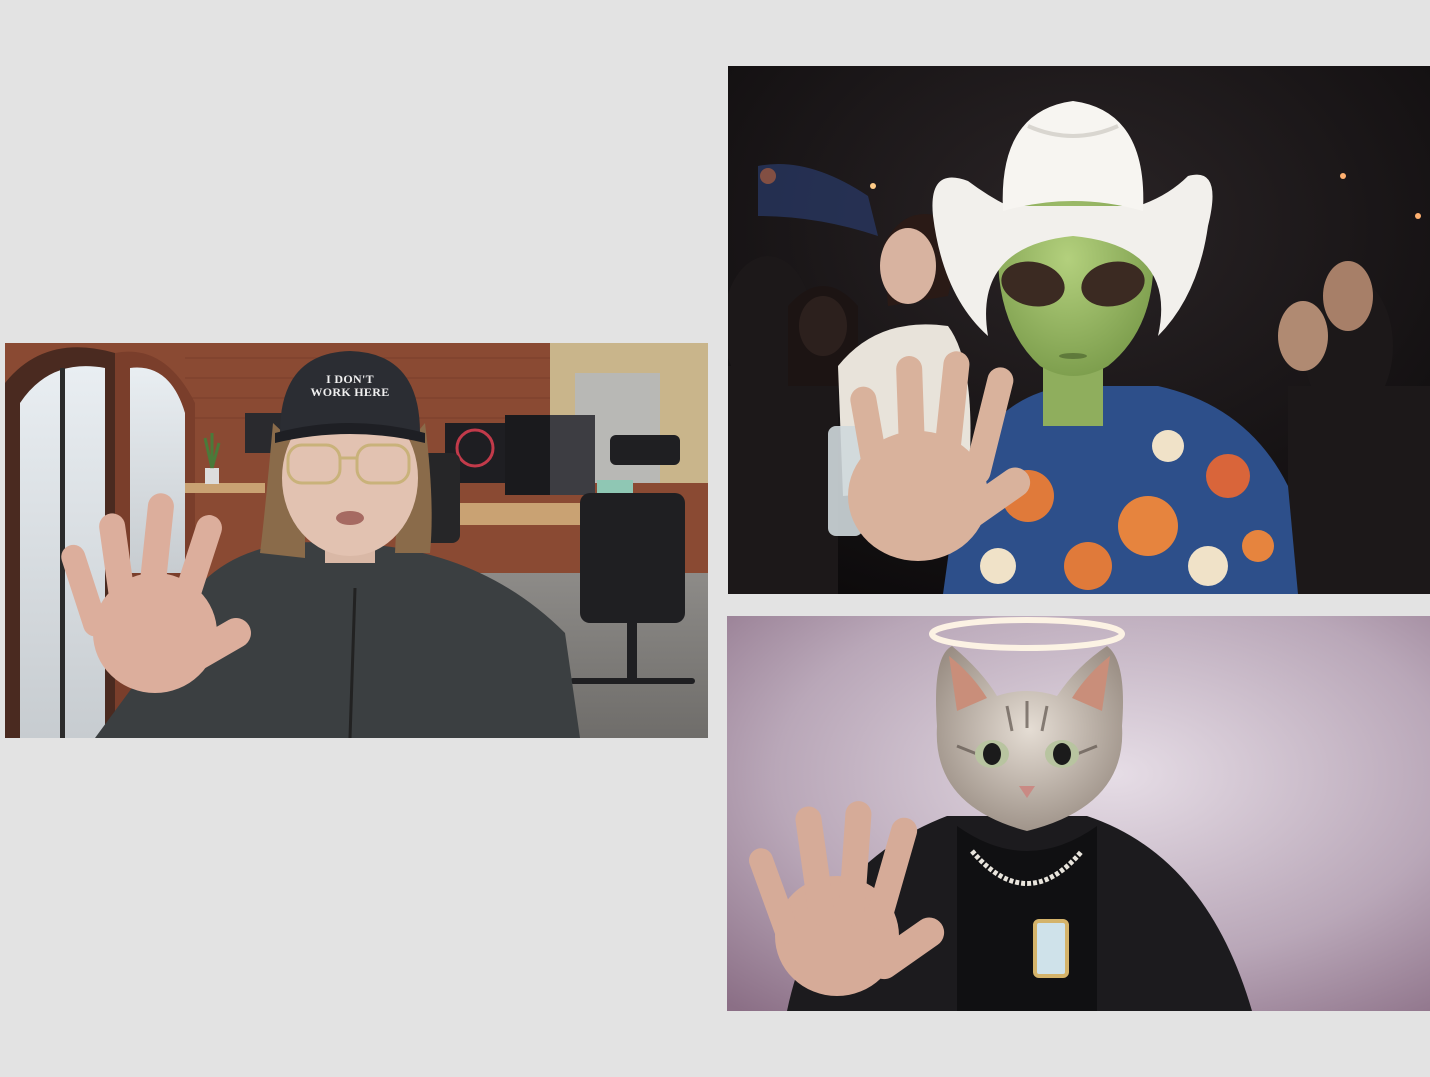  What do you see at coordinates (350, 379) in the screenshot?
I see `cap-text-line1: I DON'T` at bounding box center [350, 379].